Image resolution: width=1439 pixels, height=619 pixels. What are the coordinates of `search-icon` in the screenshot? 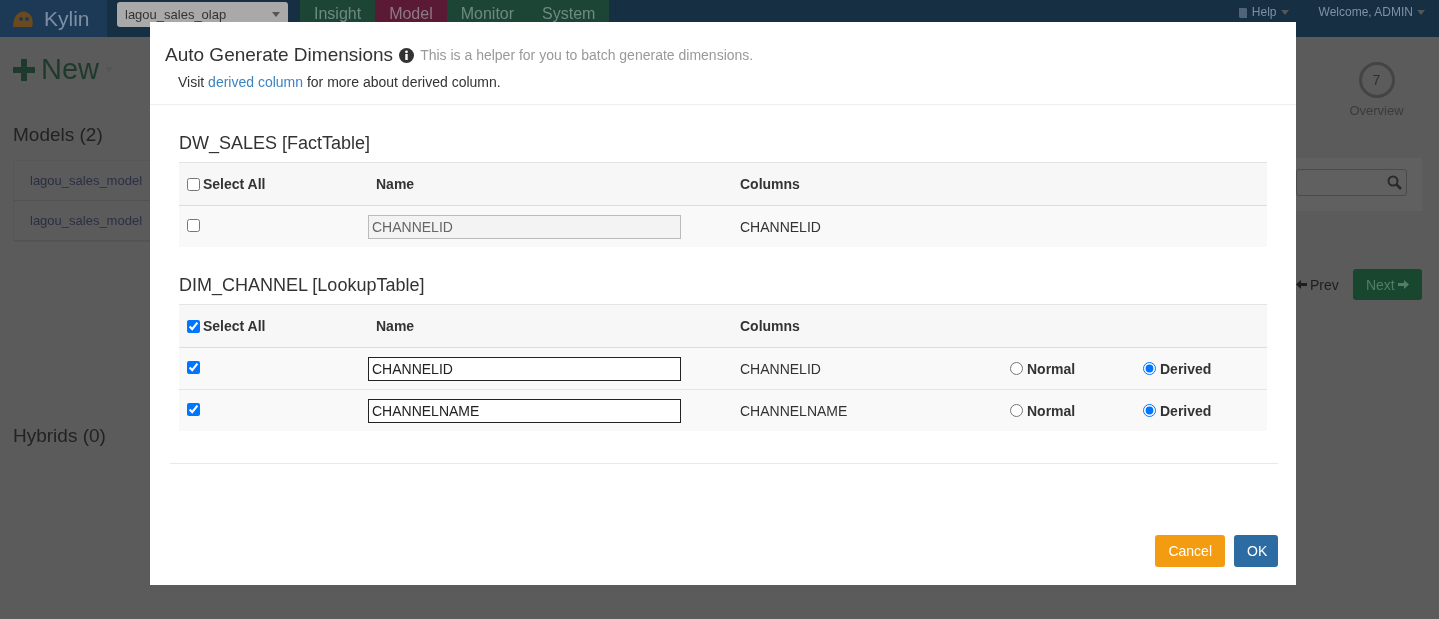 It's located at (1394, 182).